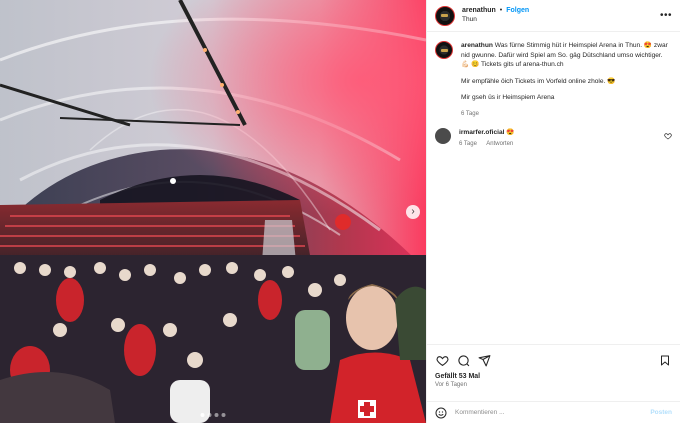  Describe the element at coordinates (553, 138) in the screenshot. I see `reply-comment: irmarfer.oficial 😍 6 Tage Antworten` at that location.